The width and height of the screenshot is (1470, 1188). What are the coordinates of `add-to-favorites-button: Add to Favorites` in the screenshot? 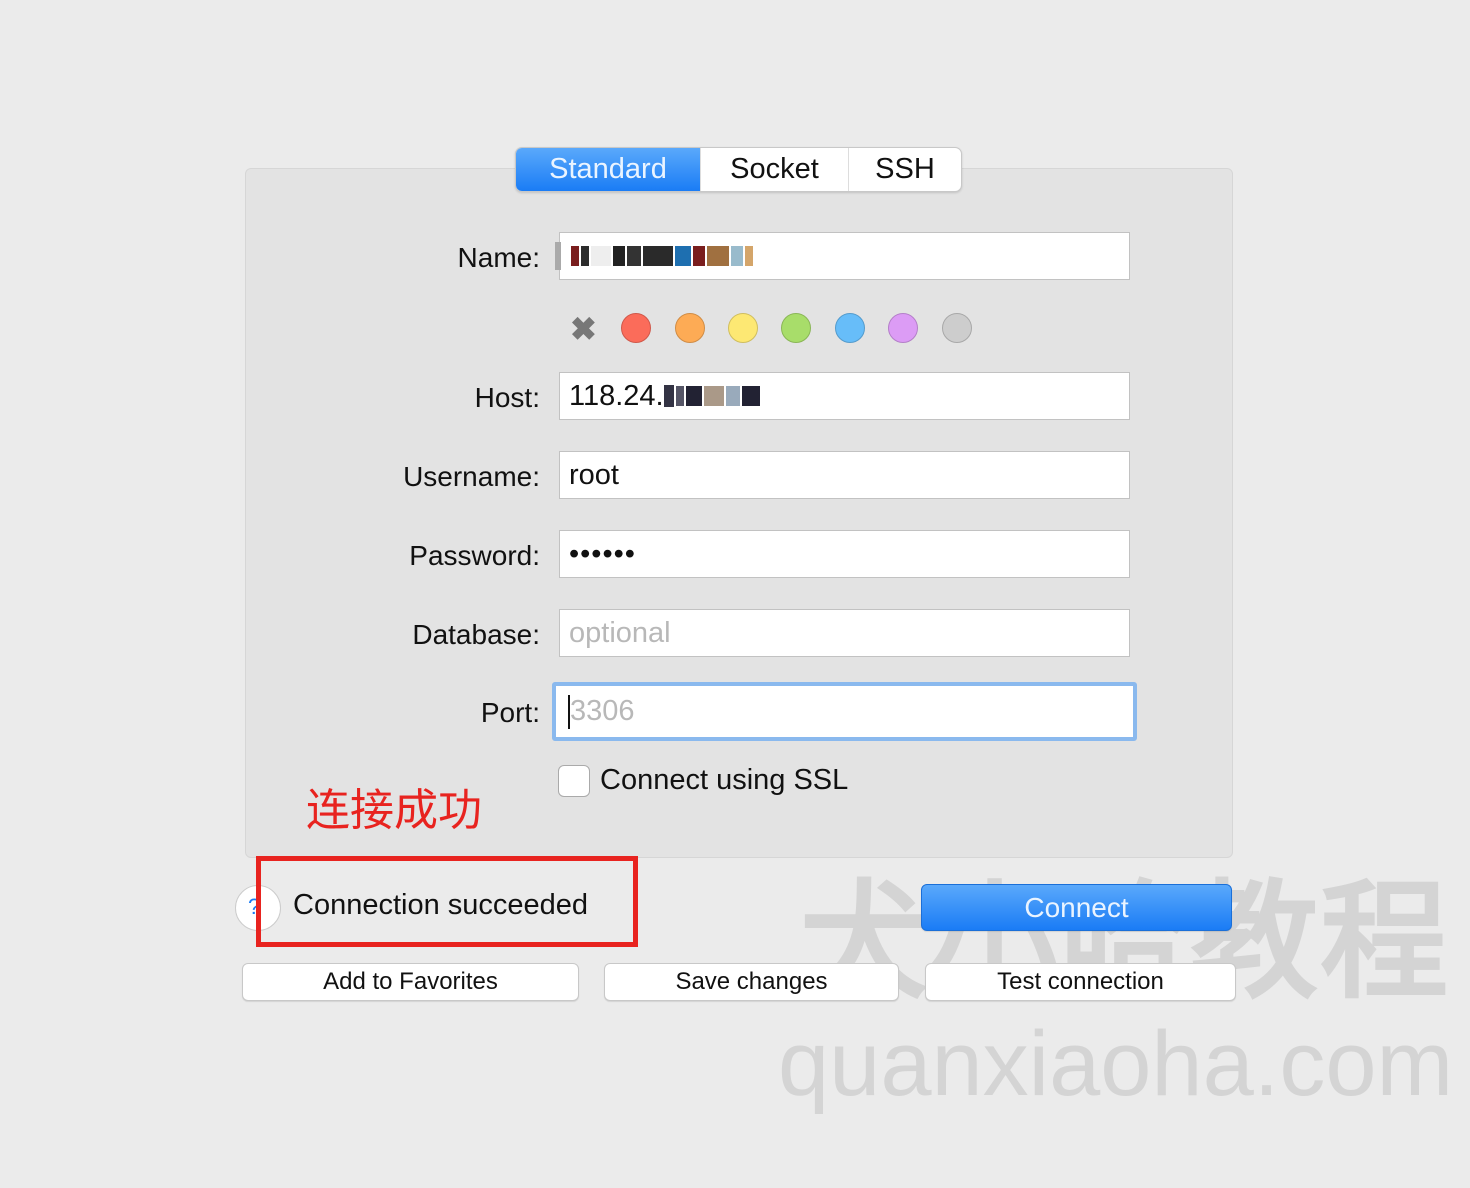 It's located at (410, 982).